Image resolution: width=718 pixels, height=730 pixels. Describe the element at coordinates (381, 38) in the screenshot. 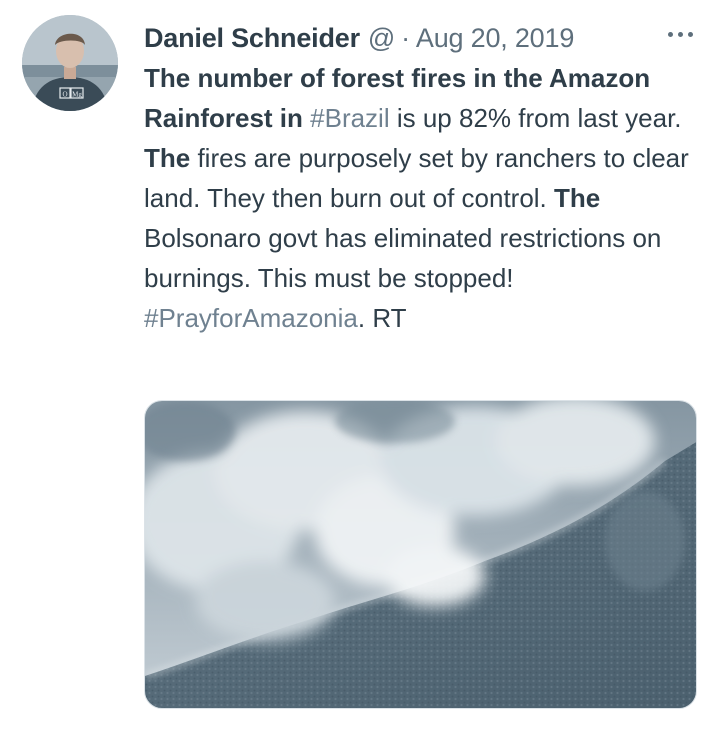

I see `author-handle: @` at that location.